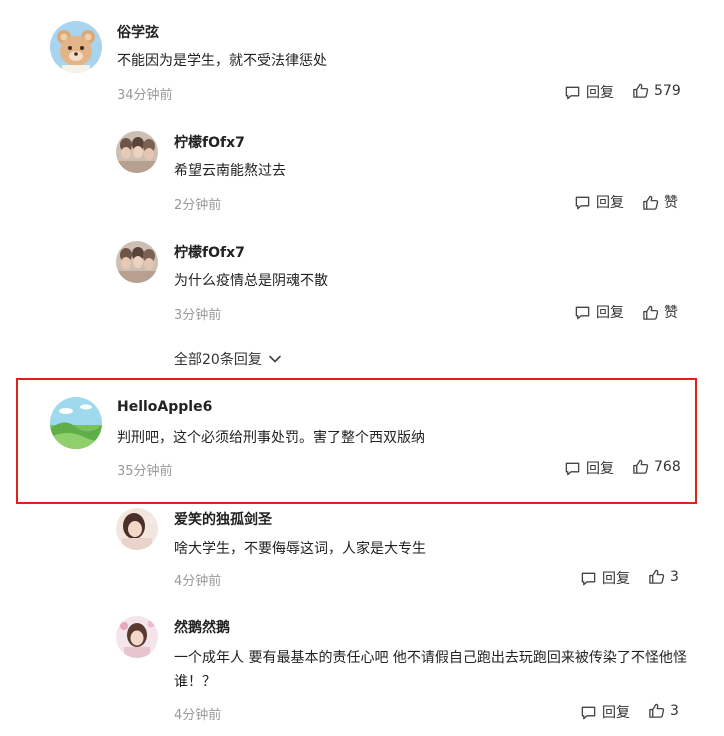 This screenshot has height=736, width=724. I want to click on reply-item: 柠檬fOfx7 希望云南能熬过去 2分钟前 回复 赞, so click(362, 175).